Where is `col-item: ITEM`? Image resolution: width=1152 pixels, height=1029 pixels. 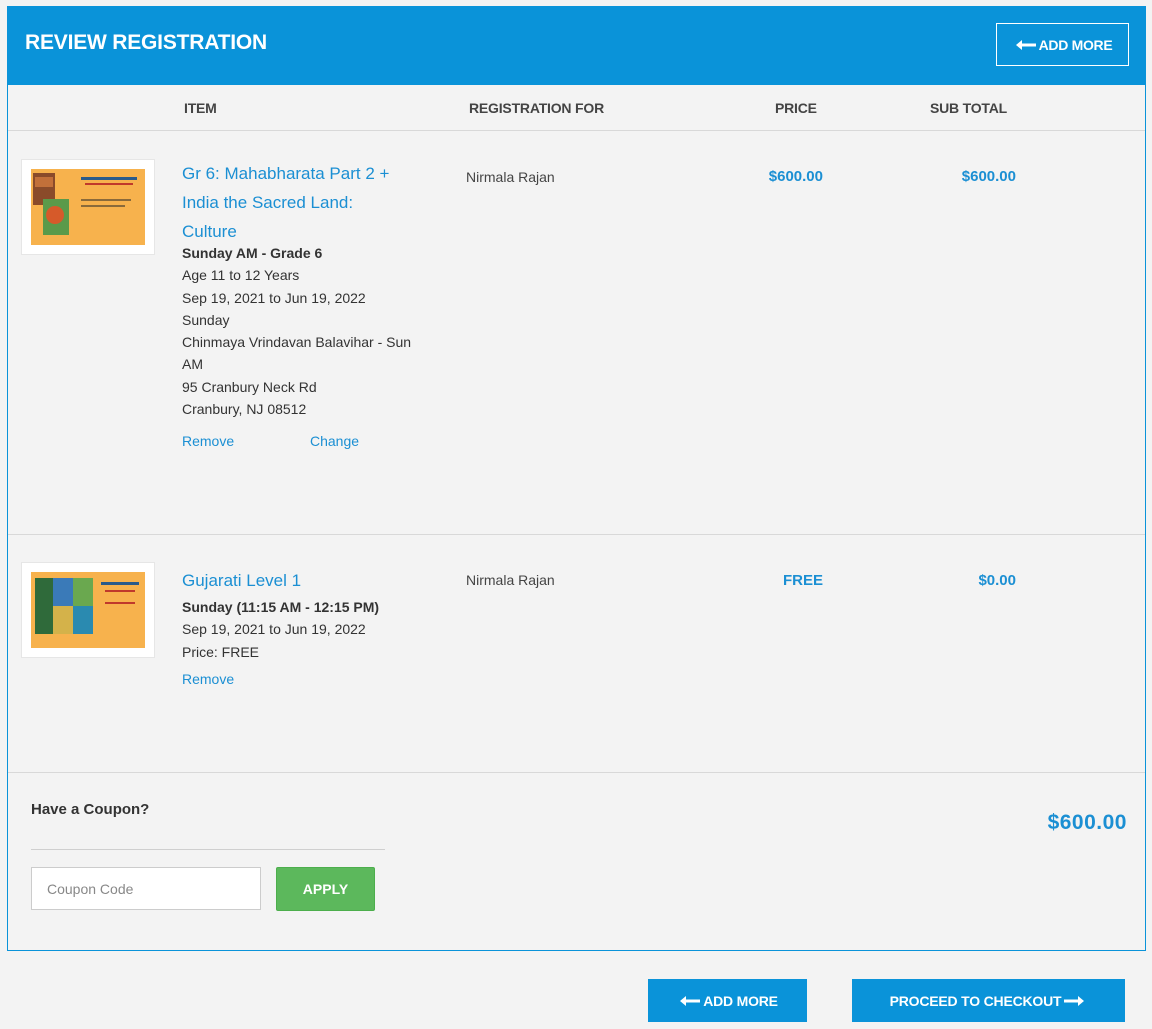
col-item: ITEM is located at coordinates (200, 108).